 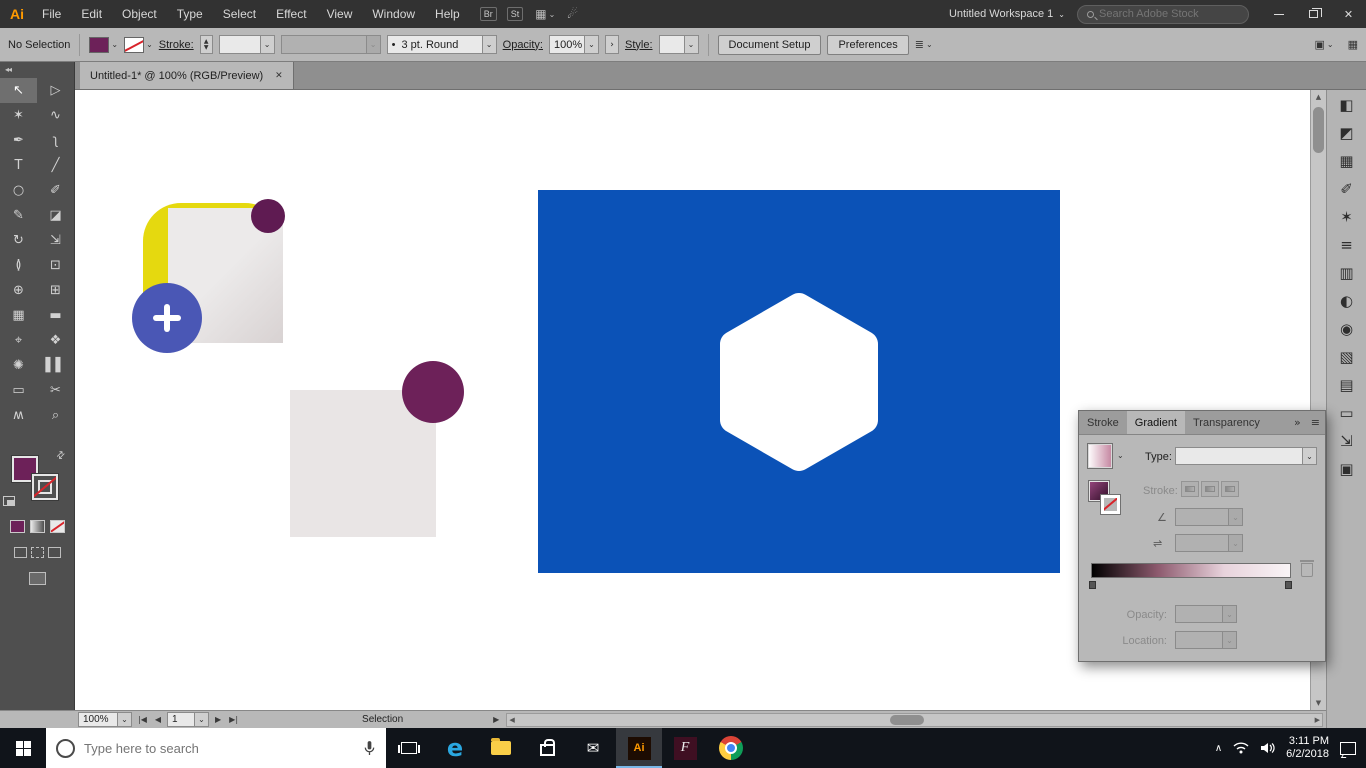 I want to click on tray-expand-icon: ∧, so click(x=1218, y=748).